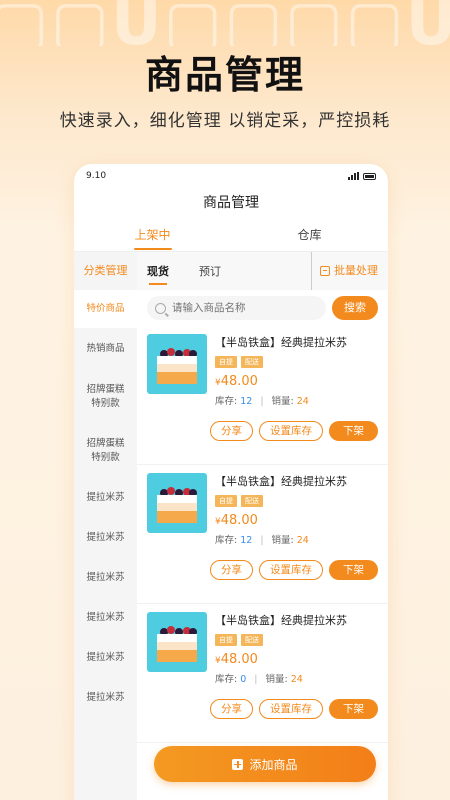 The width and height of the screenshot is (450, 800). Describe the element at coordinates (158, 274) in the screenshot. I see `tab-in-stock: 现货` at that location.